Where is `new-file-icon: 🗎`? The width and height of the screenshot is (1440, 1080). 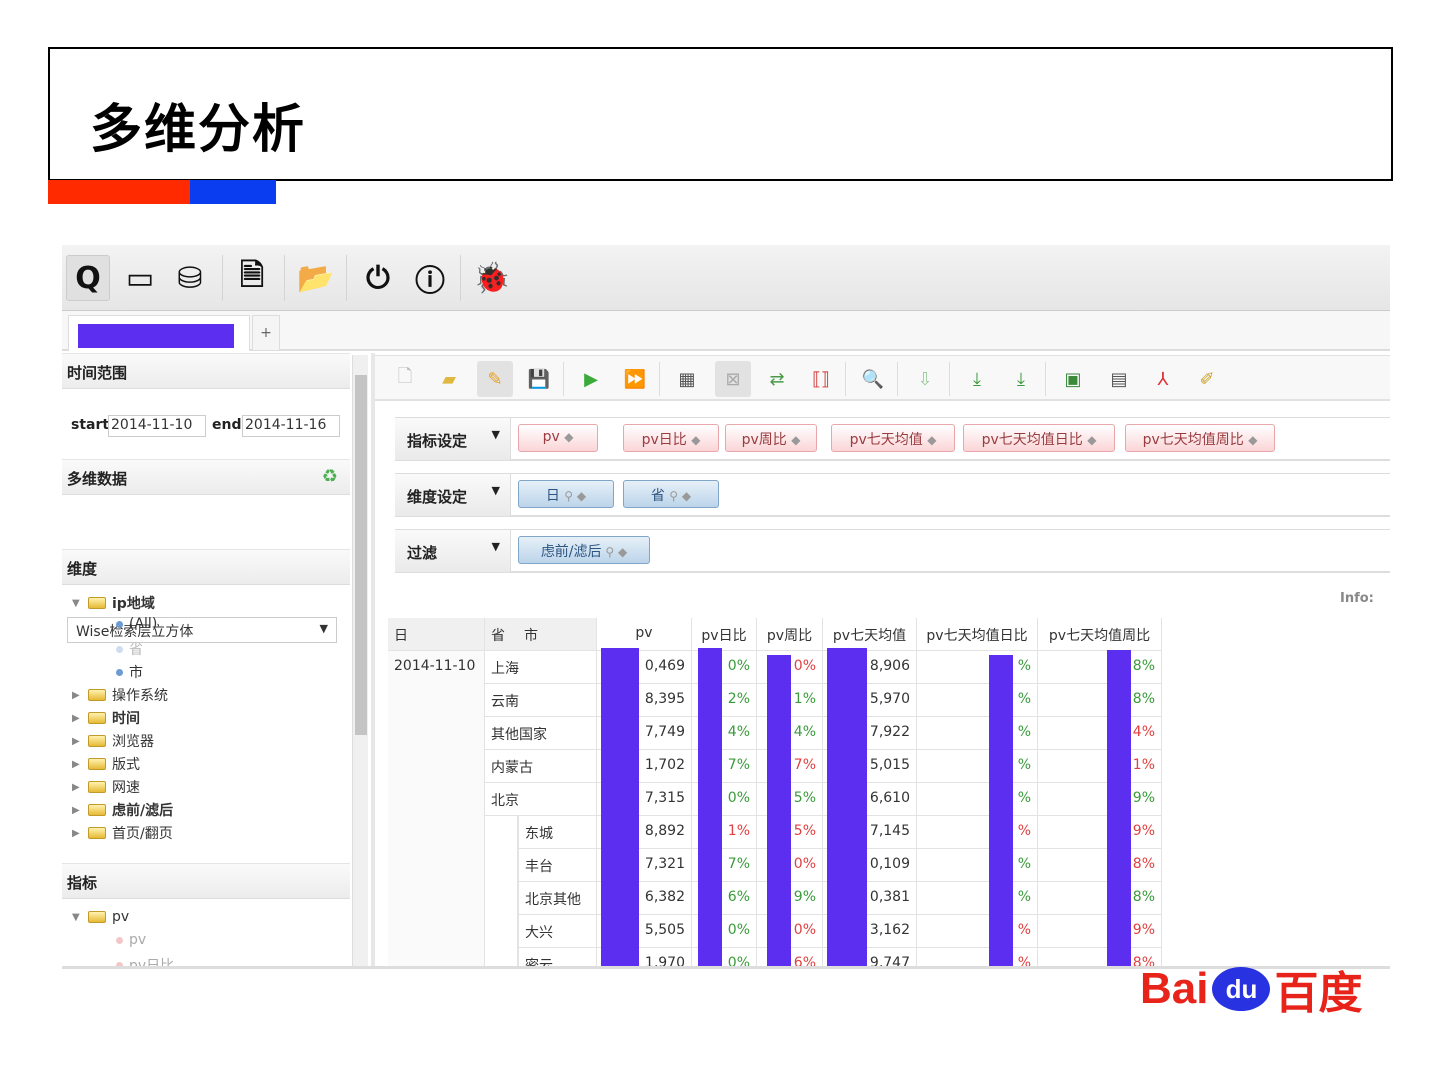
new-file-icon: 🗎 is located at coordinates (252, 278).